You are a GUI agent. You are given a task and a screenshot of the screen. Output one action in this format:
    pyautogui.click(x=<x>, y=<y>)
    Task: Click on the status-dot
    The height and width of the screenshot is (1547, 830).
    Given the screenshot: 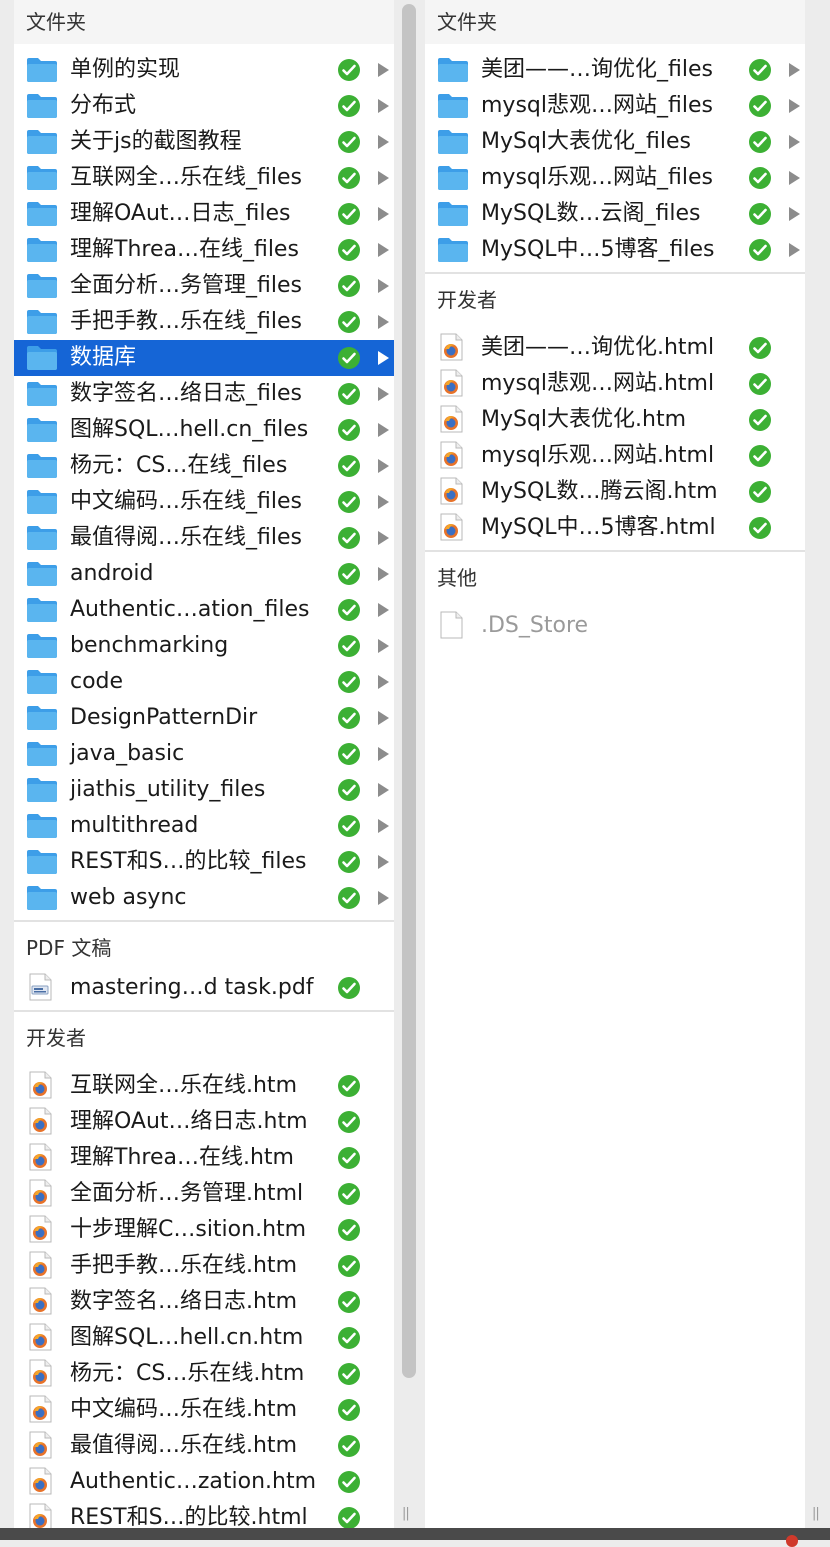 What is the action you would take?
    pyautogui.click(x=792, y=1541)
    